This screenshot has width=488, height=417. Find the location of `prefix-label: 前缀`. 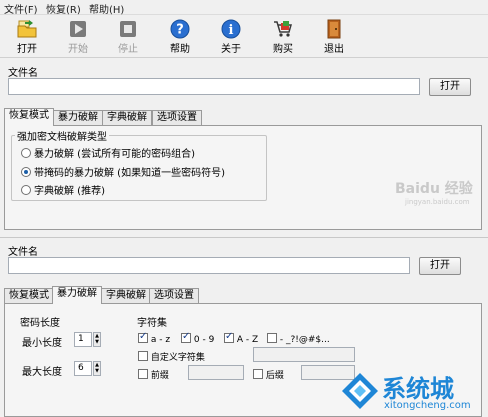

prefix-label: 前缀 is located at coordinates (159, 376).